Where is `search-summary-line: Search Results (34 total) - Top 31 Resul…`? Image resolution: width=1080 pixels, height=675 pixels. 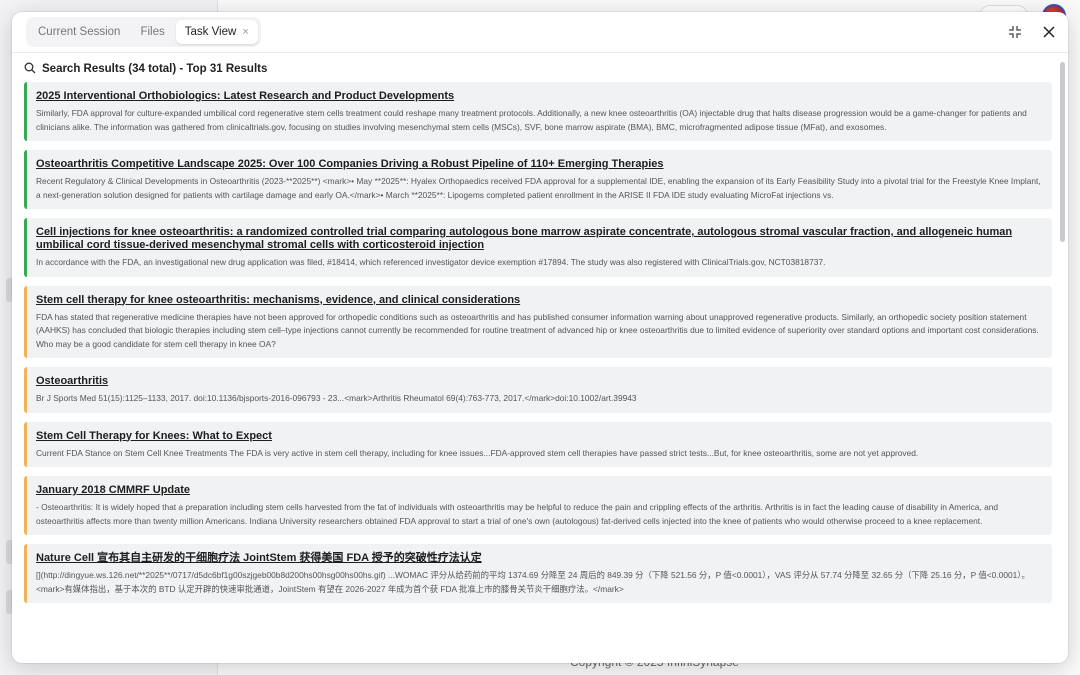
search-summary-line: Search Results (34 total) - Top 31 Resul… is located at coordinates (540, 69).